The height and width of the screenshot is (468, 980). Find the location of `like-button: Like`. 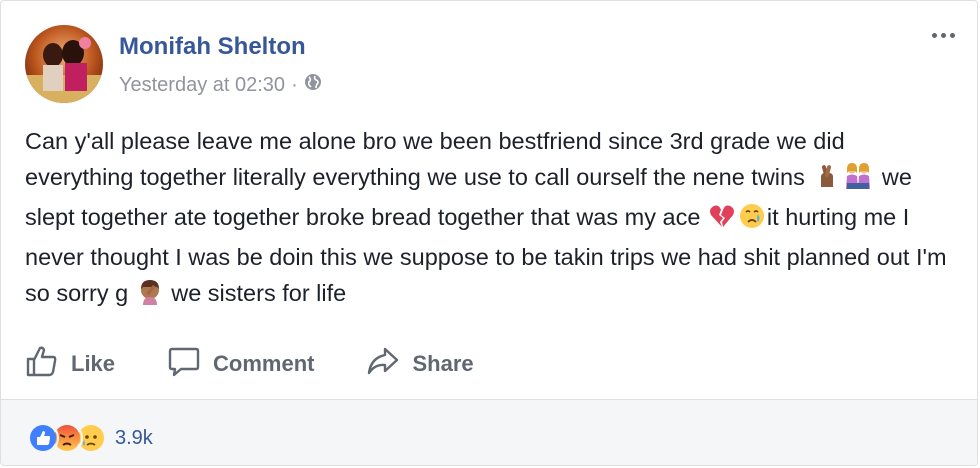

like-button: Like is located at coordinates (70, 364).